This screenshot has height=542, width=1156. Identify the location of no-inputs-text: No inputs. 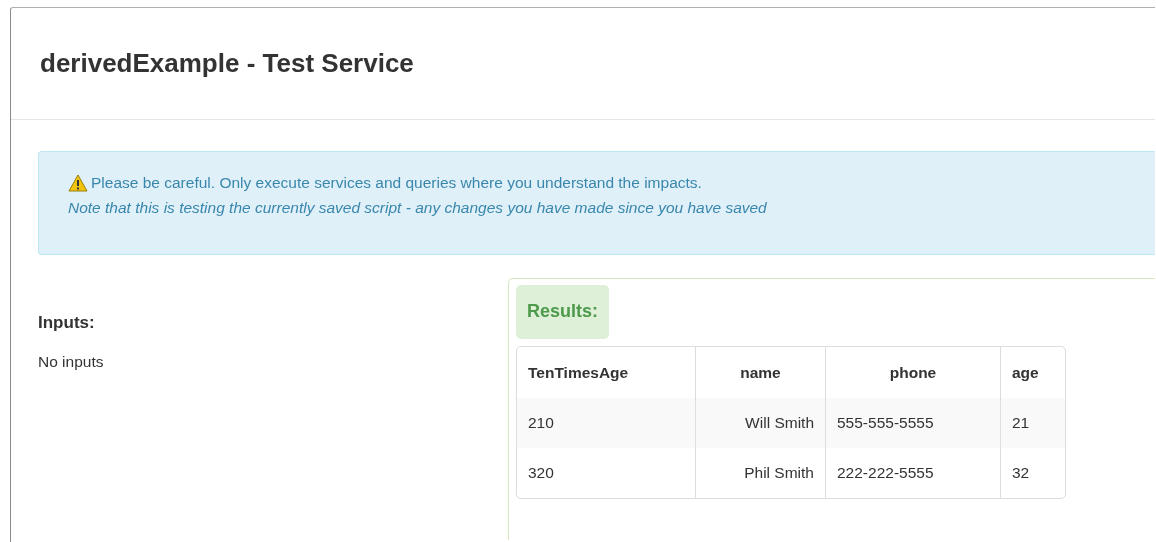
(71, 362).